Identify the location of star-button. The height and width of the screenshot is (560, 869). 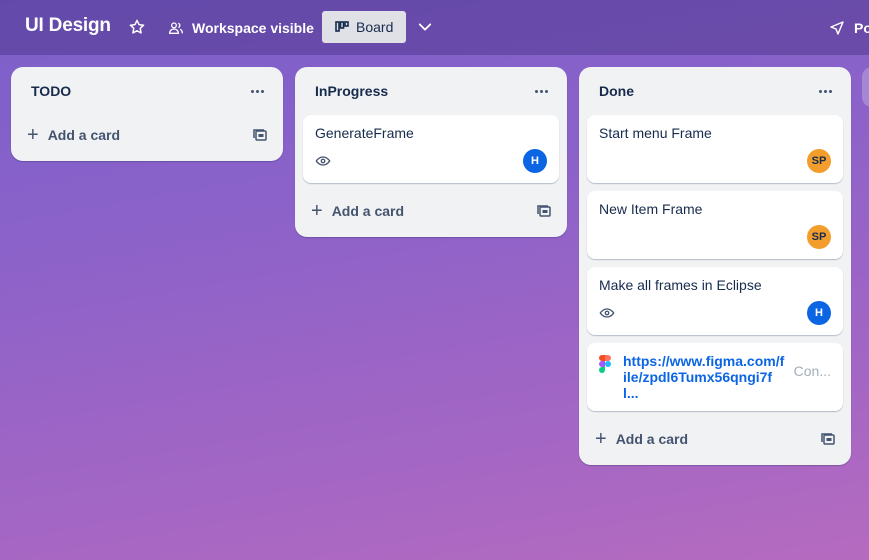
(137, 27).